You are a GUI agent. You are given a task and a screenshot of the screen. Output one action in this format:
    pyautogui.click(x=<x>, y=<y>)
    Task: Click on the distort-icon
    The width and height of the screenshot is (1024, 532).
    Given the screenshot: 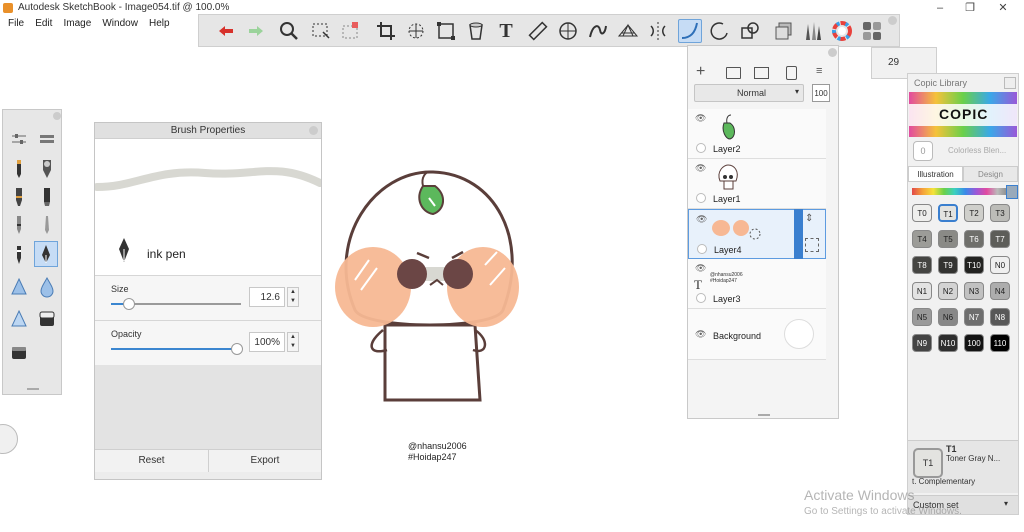 What is the action you would take?
    pyautogui.click(x=446, y=31)
    